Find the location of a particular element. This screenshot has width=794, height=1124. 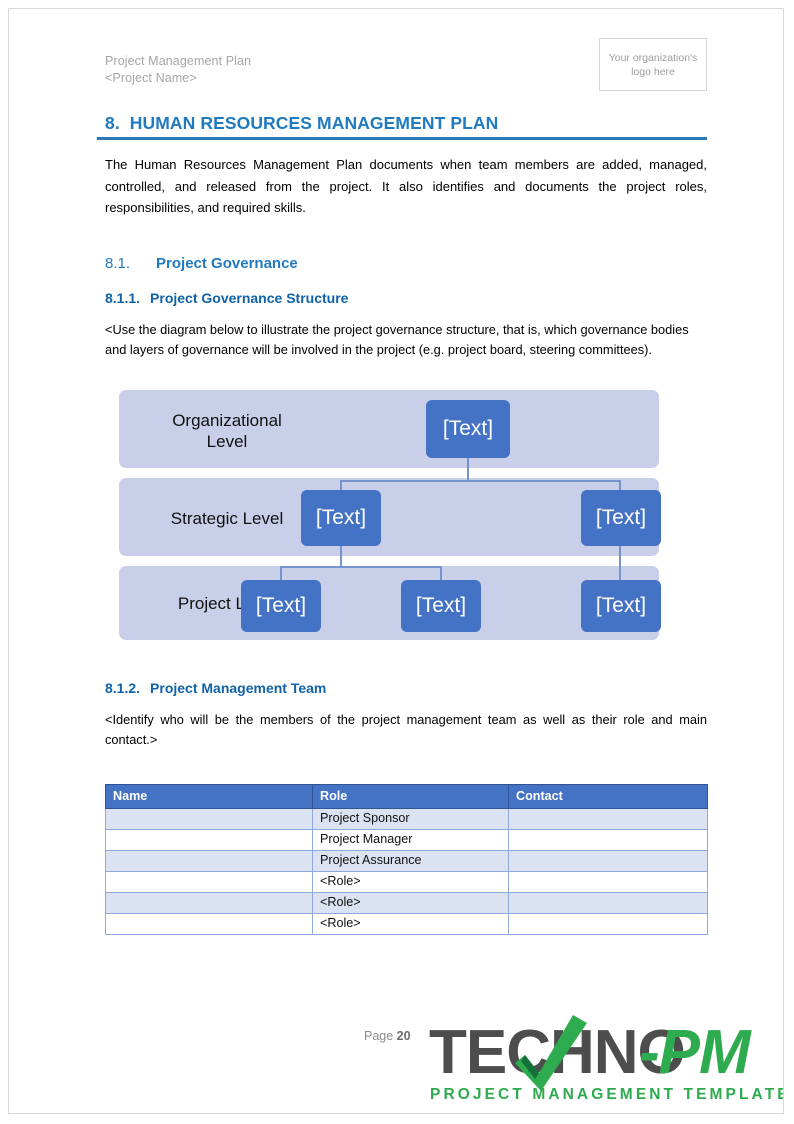

cell-role: Project Manager is located at coordinates (410, 839).